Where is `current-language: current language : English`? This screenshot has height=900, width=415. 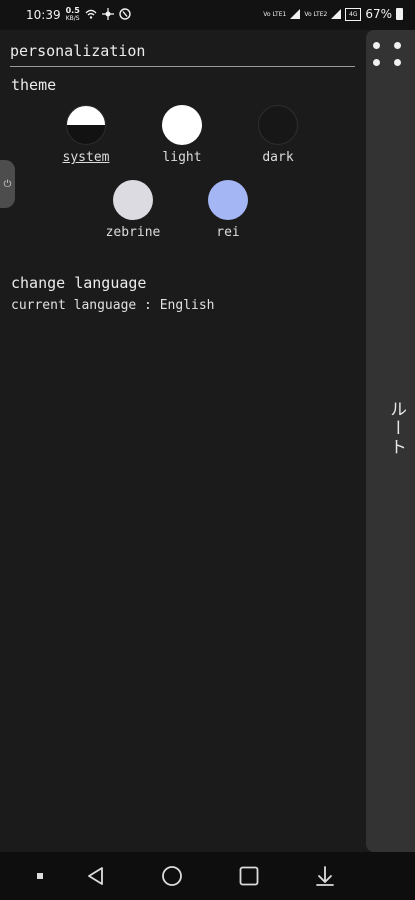 current-language: current language : English is located at coordinates (113, 305).